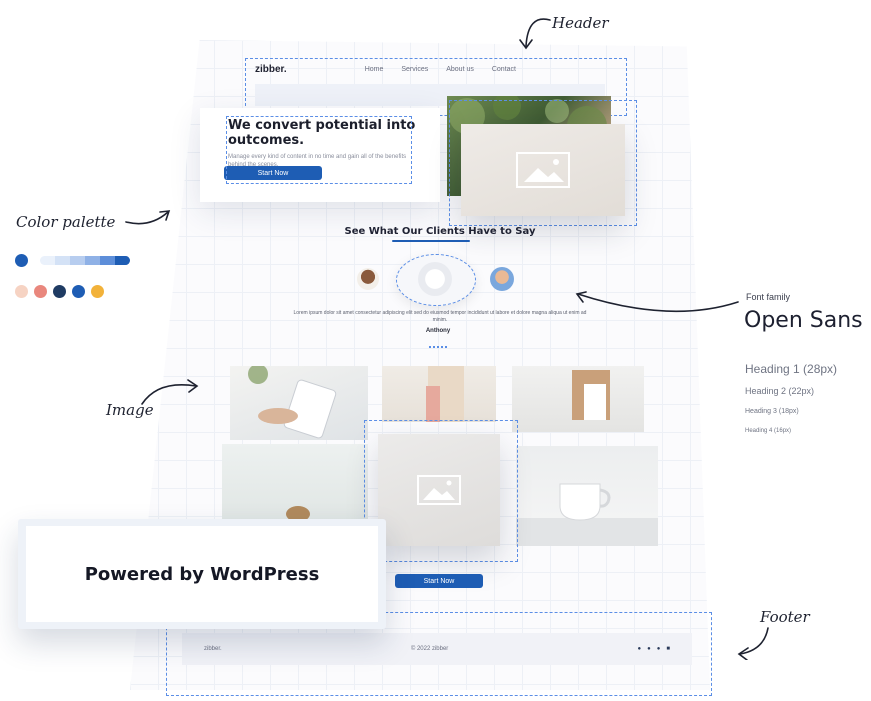 Image resolution: width=871 pixels, height=701 pixels. I want to click on nav-item-services: Services, so click(414, 69).